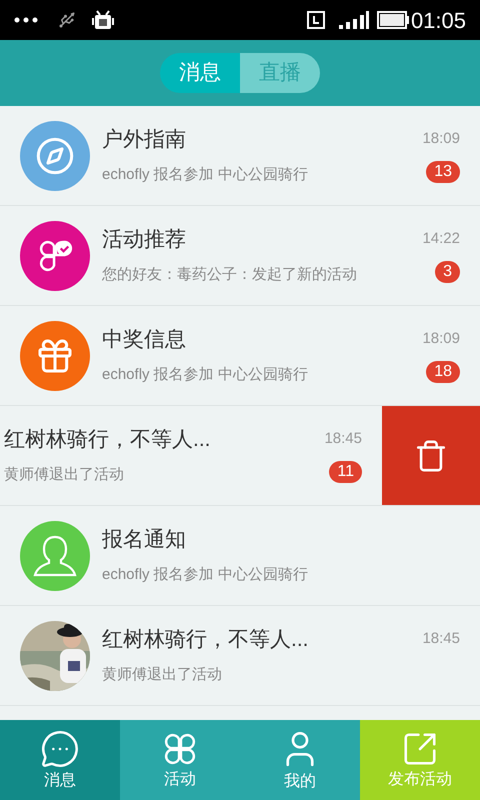  I want to click on unread-count: 13, so click(443, 171).